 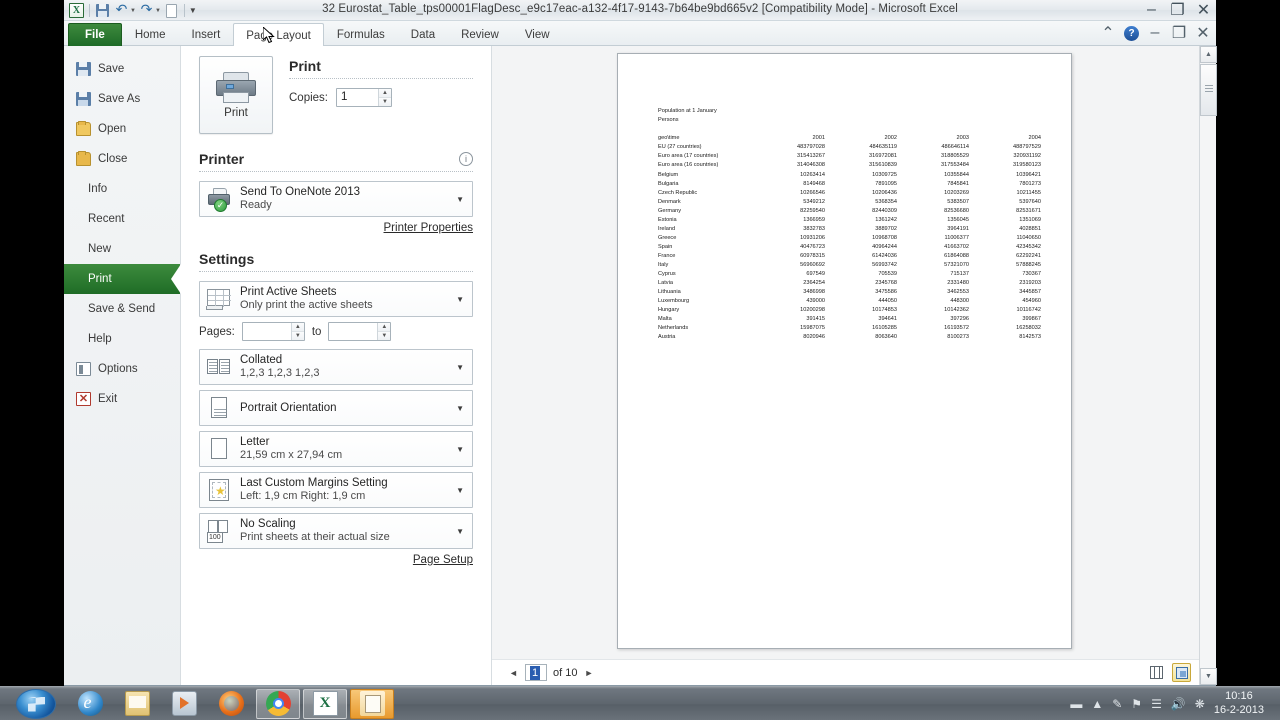 What do you see at coordinates (231, 704) in the screenshot?
I see `taskbar-item-firefox` at bounding box center [231, 704].